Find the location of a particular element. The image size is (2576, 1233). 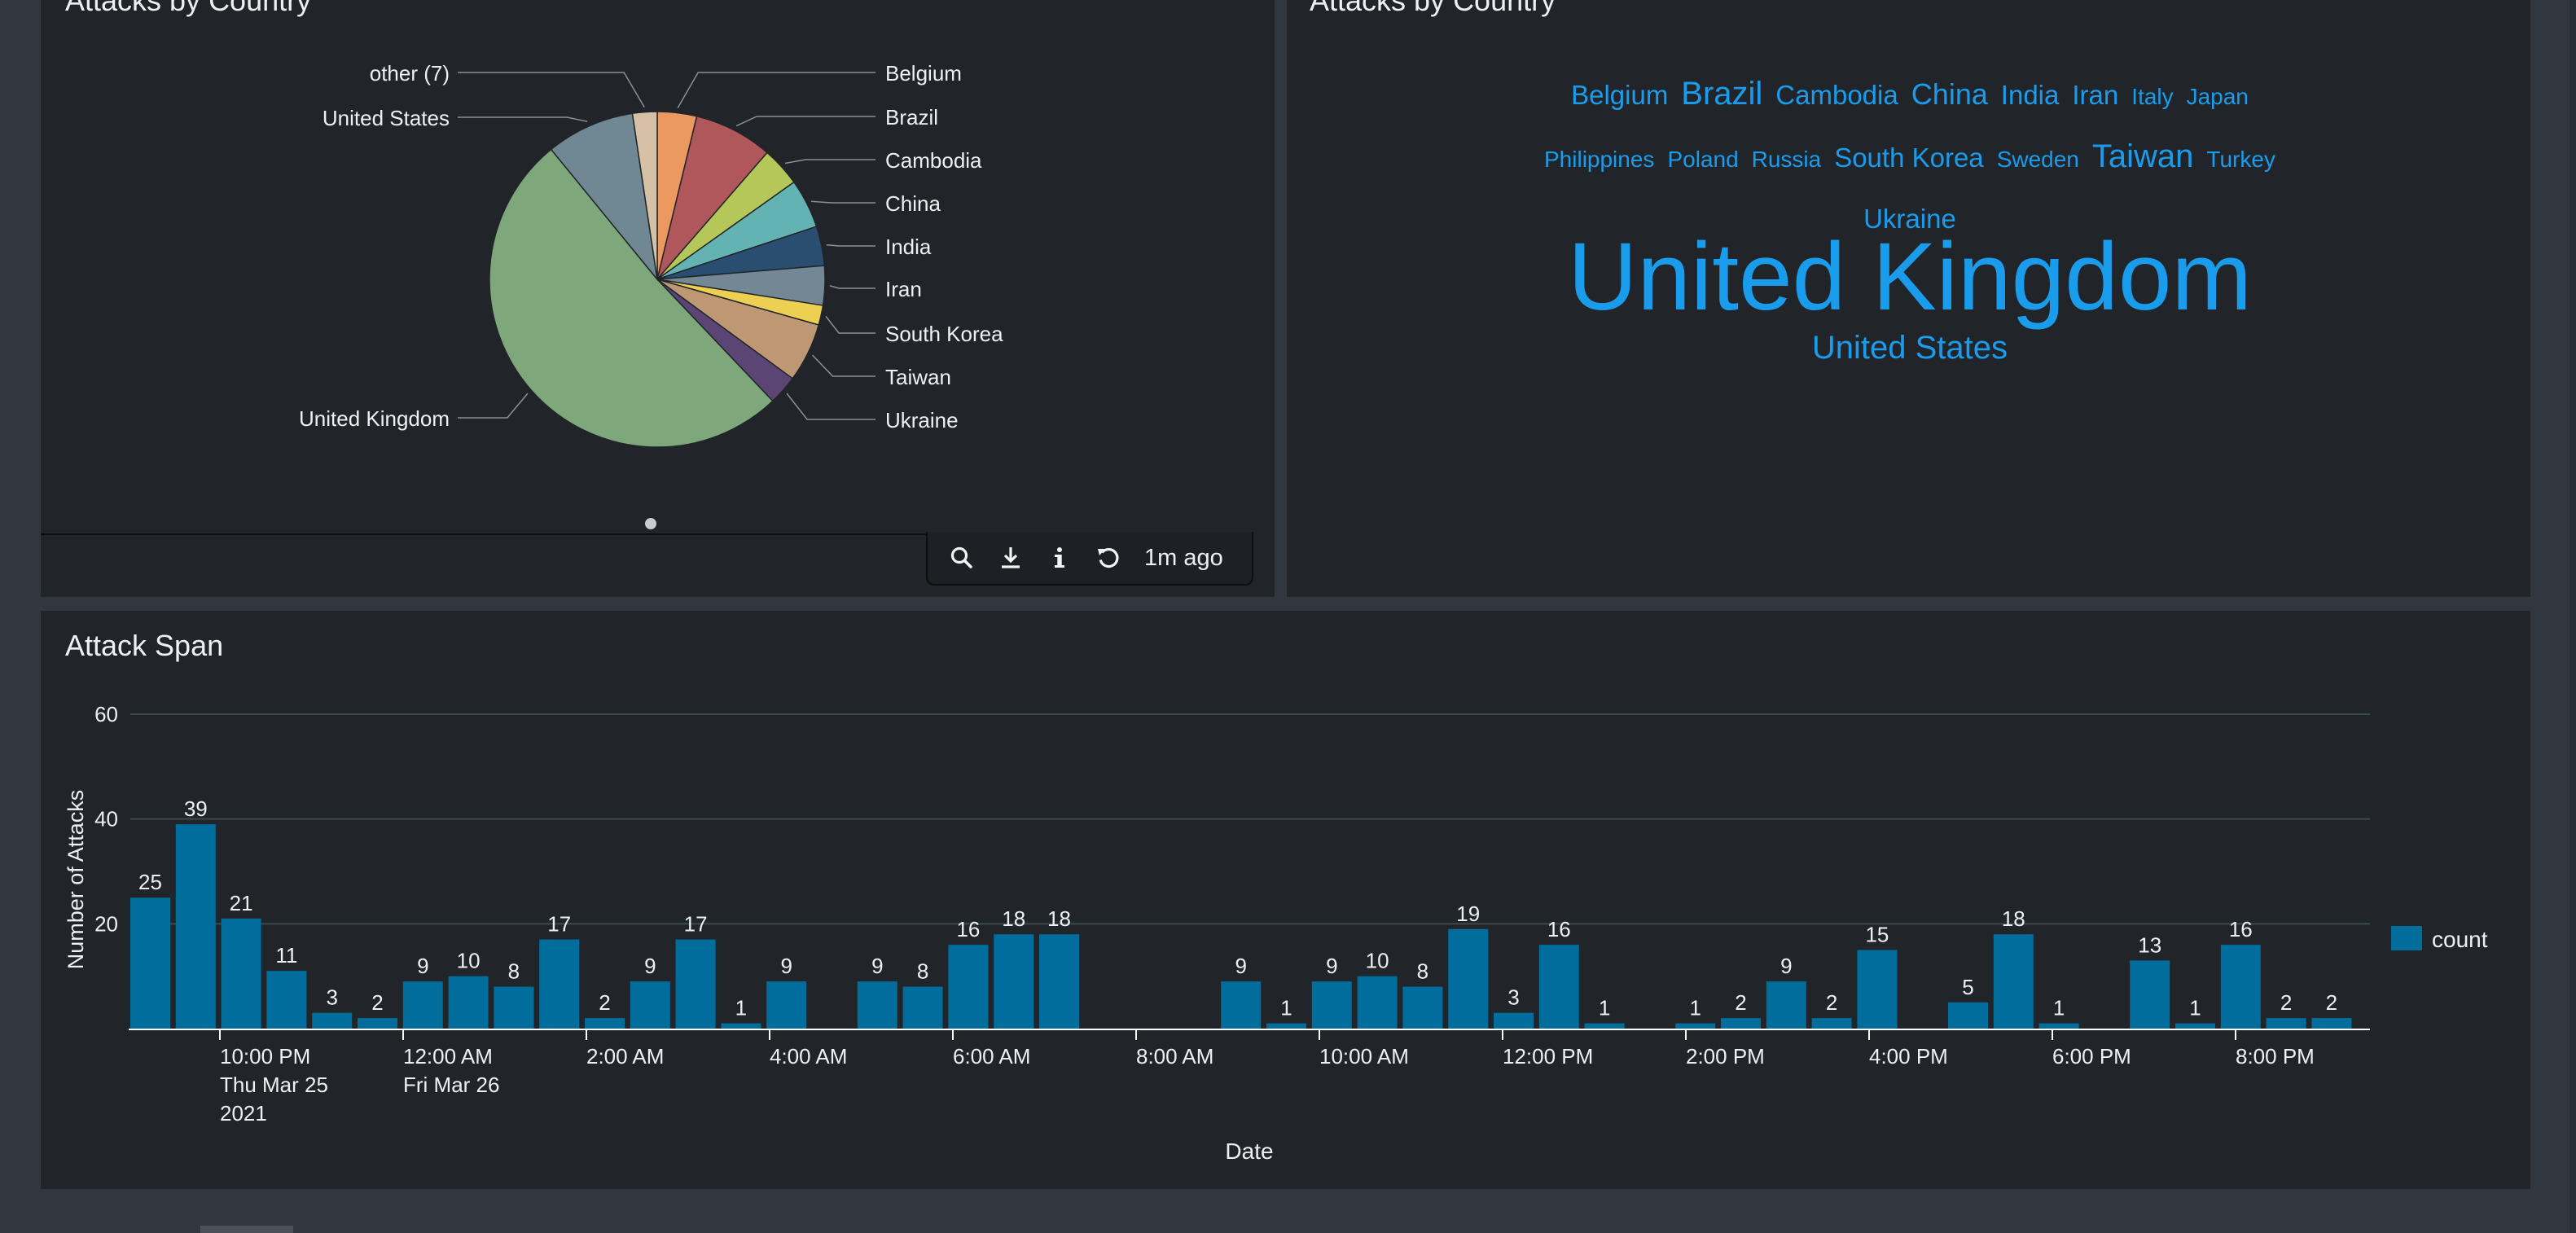

y-tick-label: 40 is located at coordinates (106, 819).